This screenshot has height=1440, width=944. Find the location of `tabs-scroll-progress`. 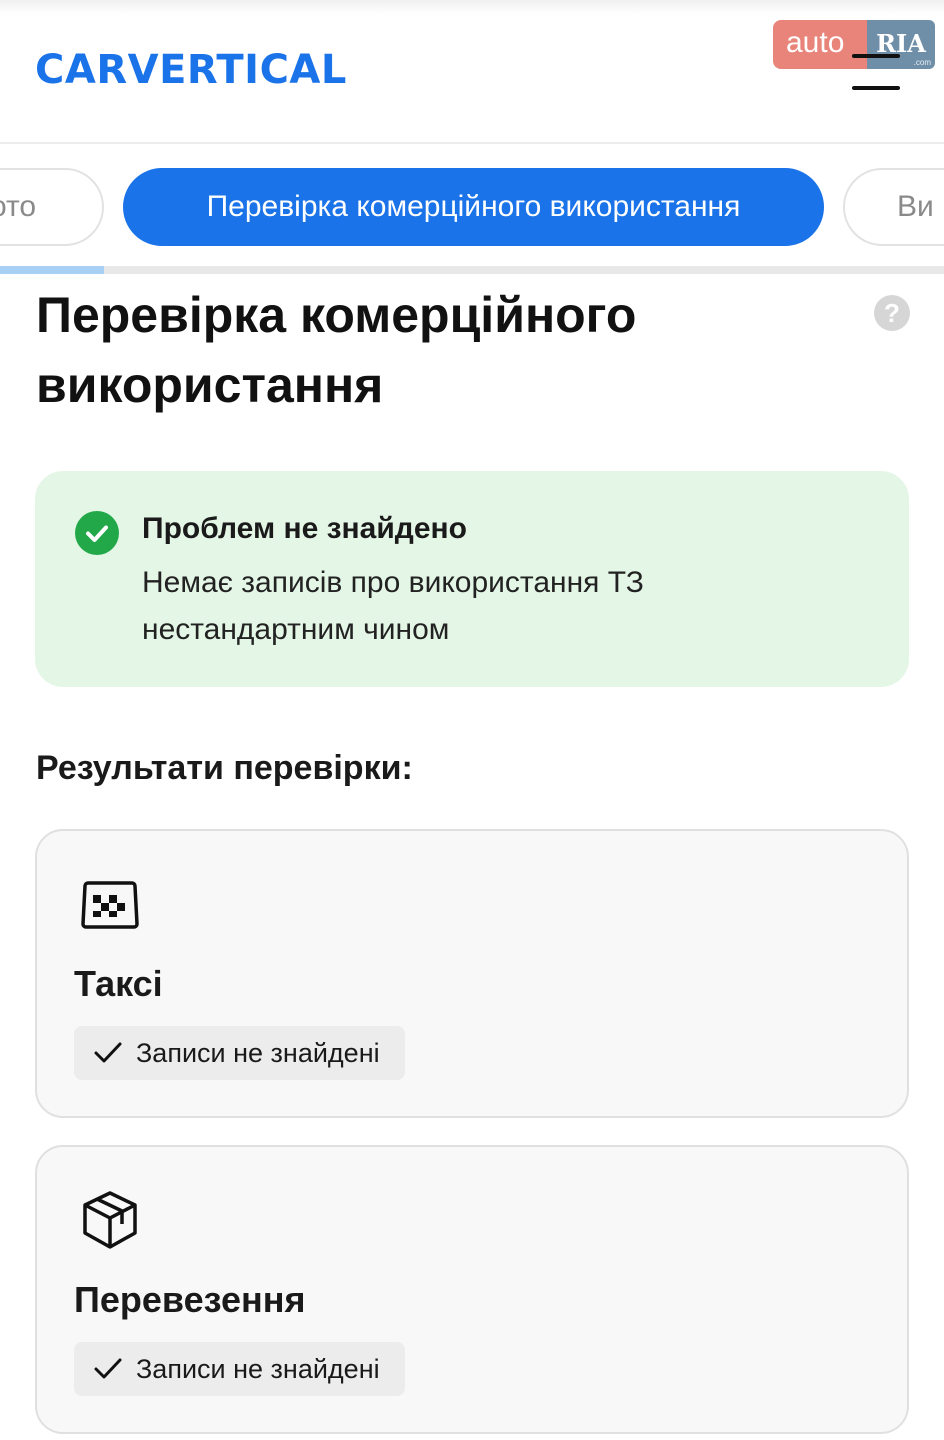

tabs-scroll-progress is located at coordinates (472, 270).